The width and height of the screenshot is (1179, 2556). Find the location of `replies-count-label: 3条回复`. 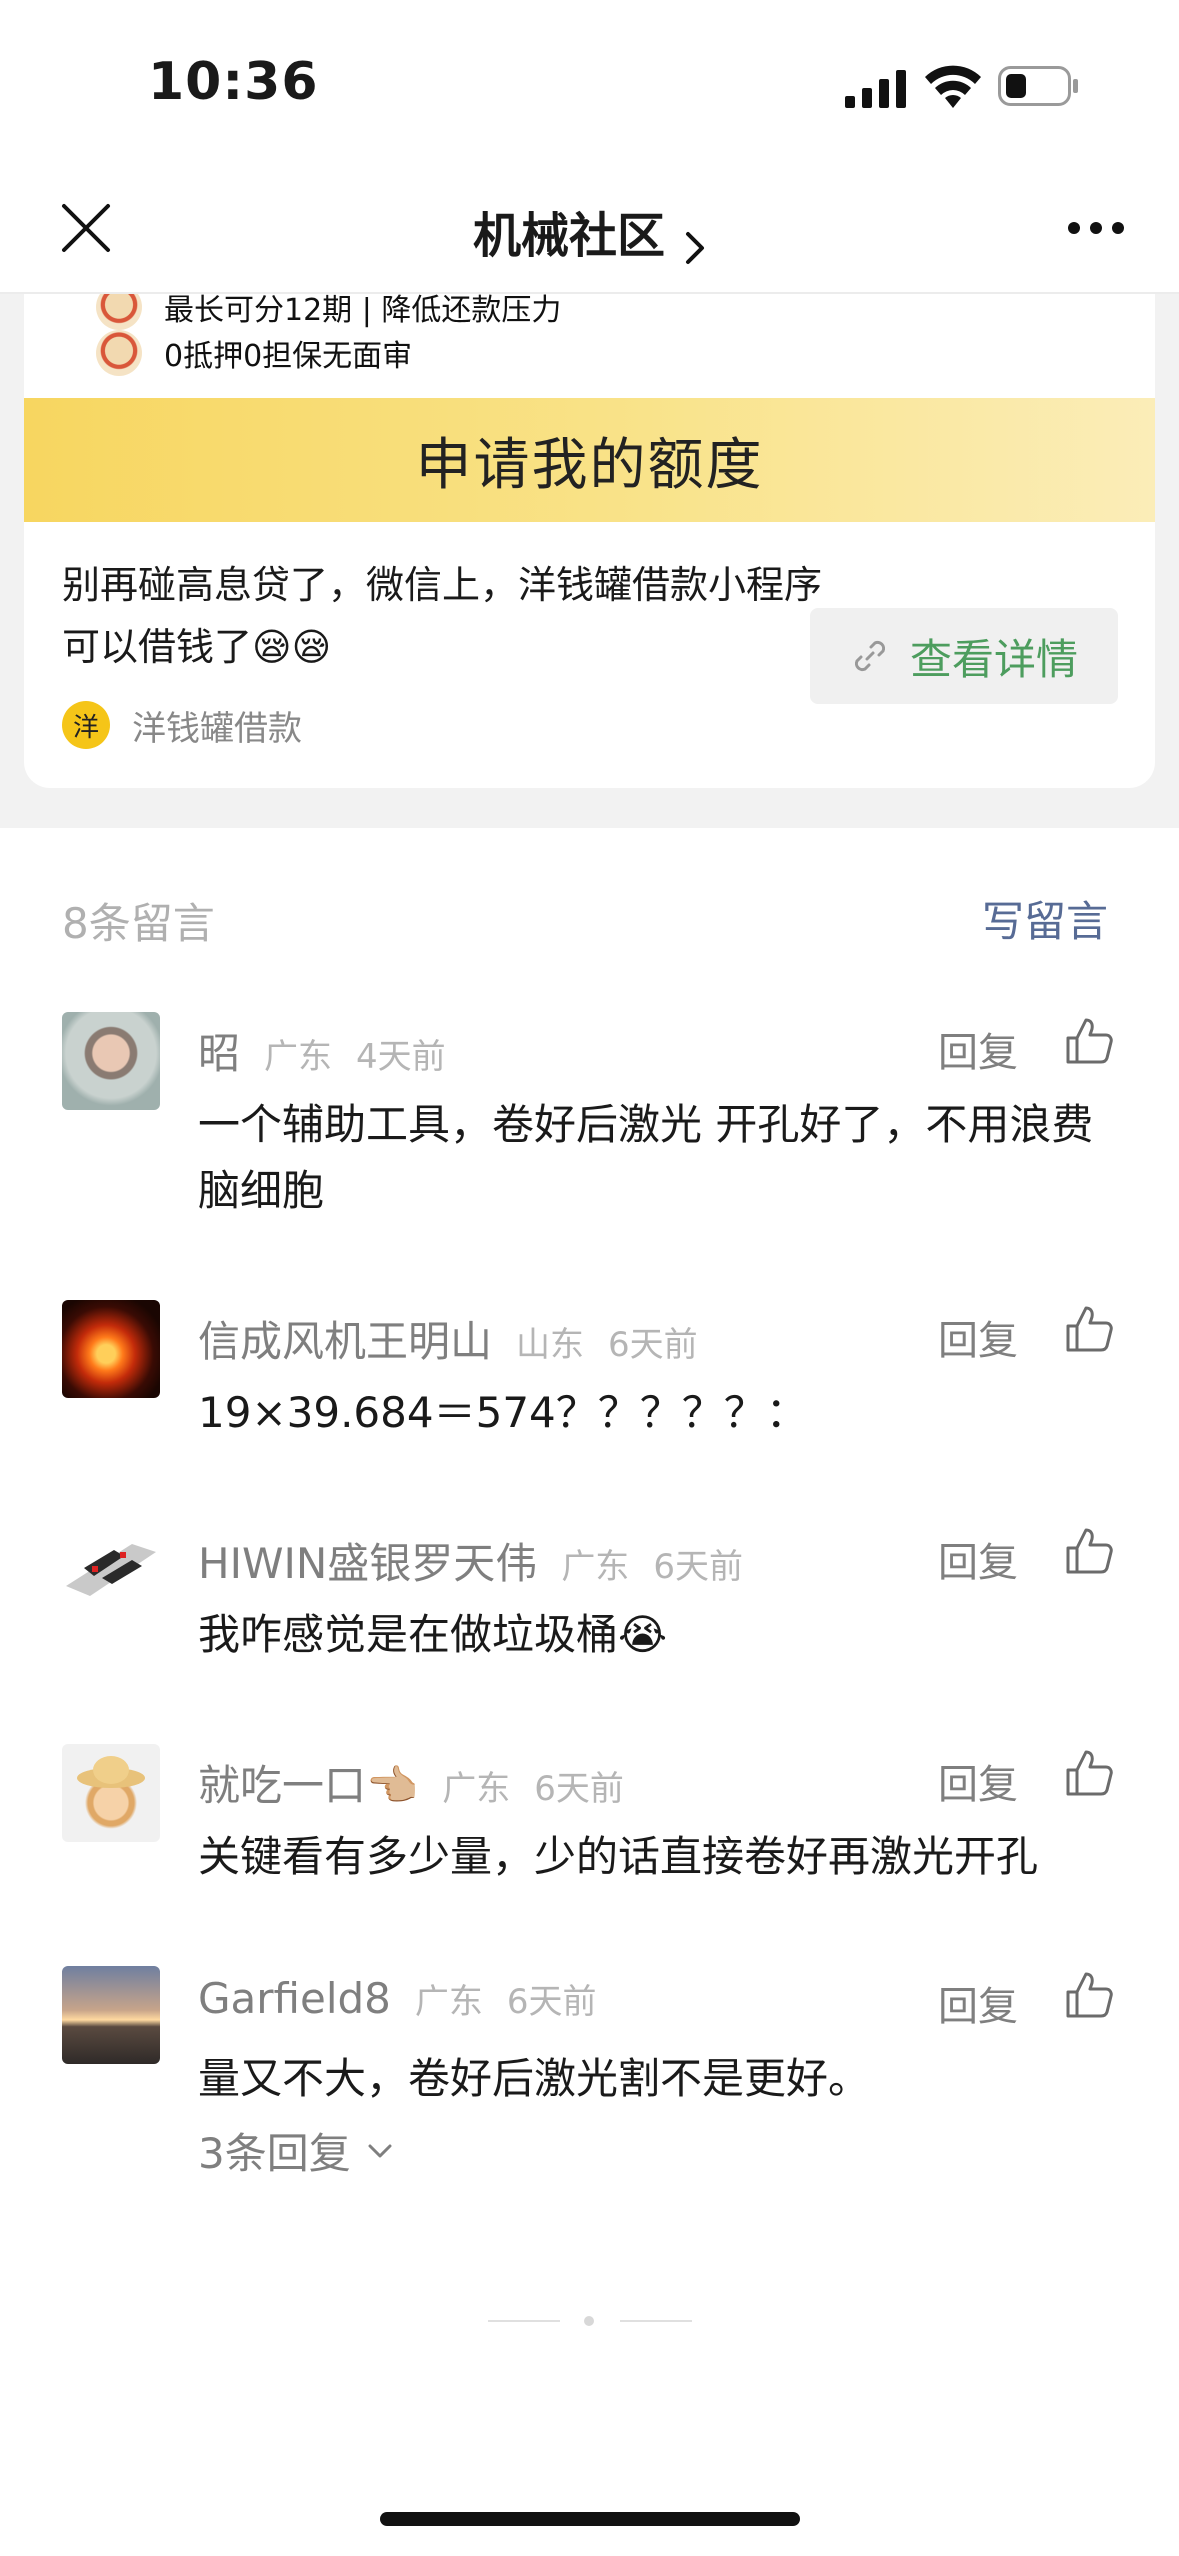

replies-count-label: 3条回复 is located at coordinates (274, 2153).